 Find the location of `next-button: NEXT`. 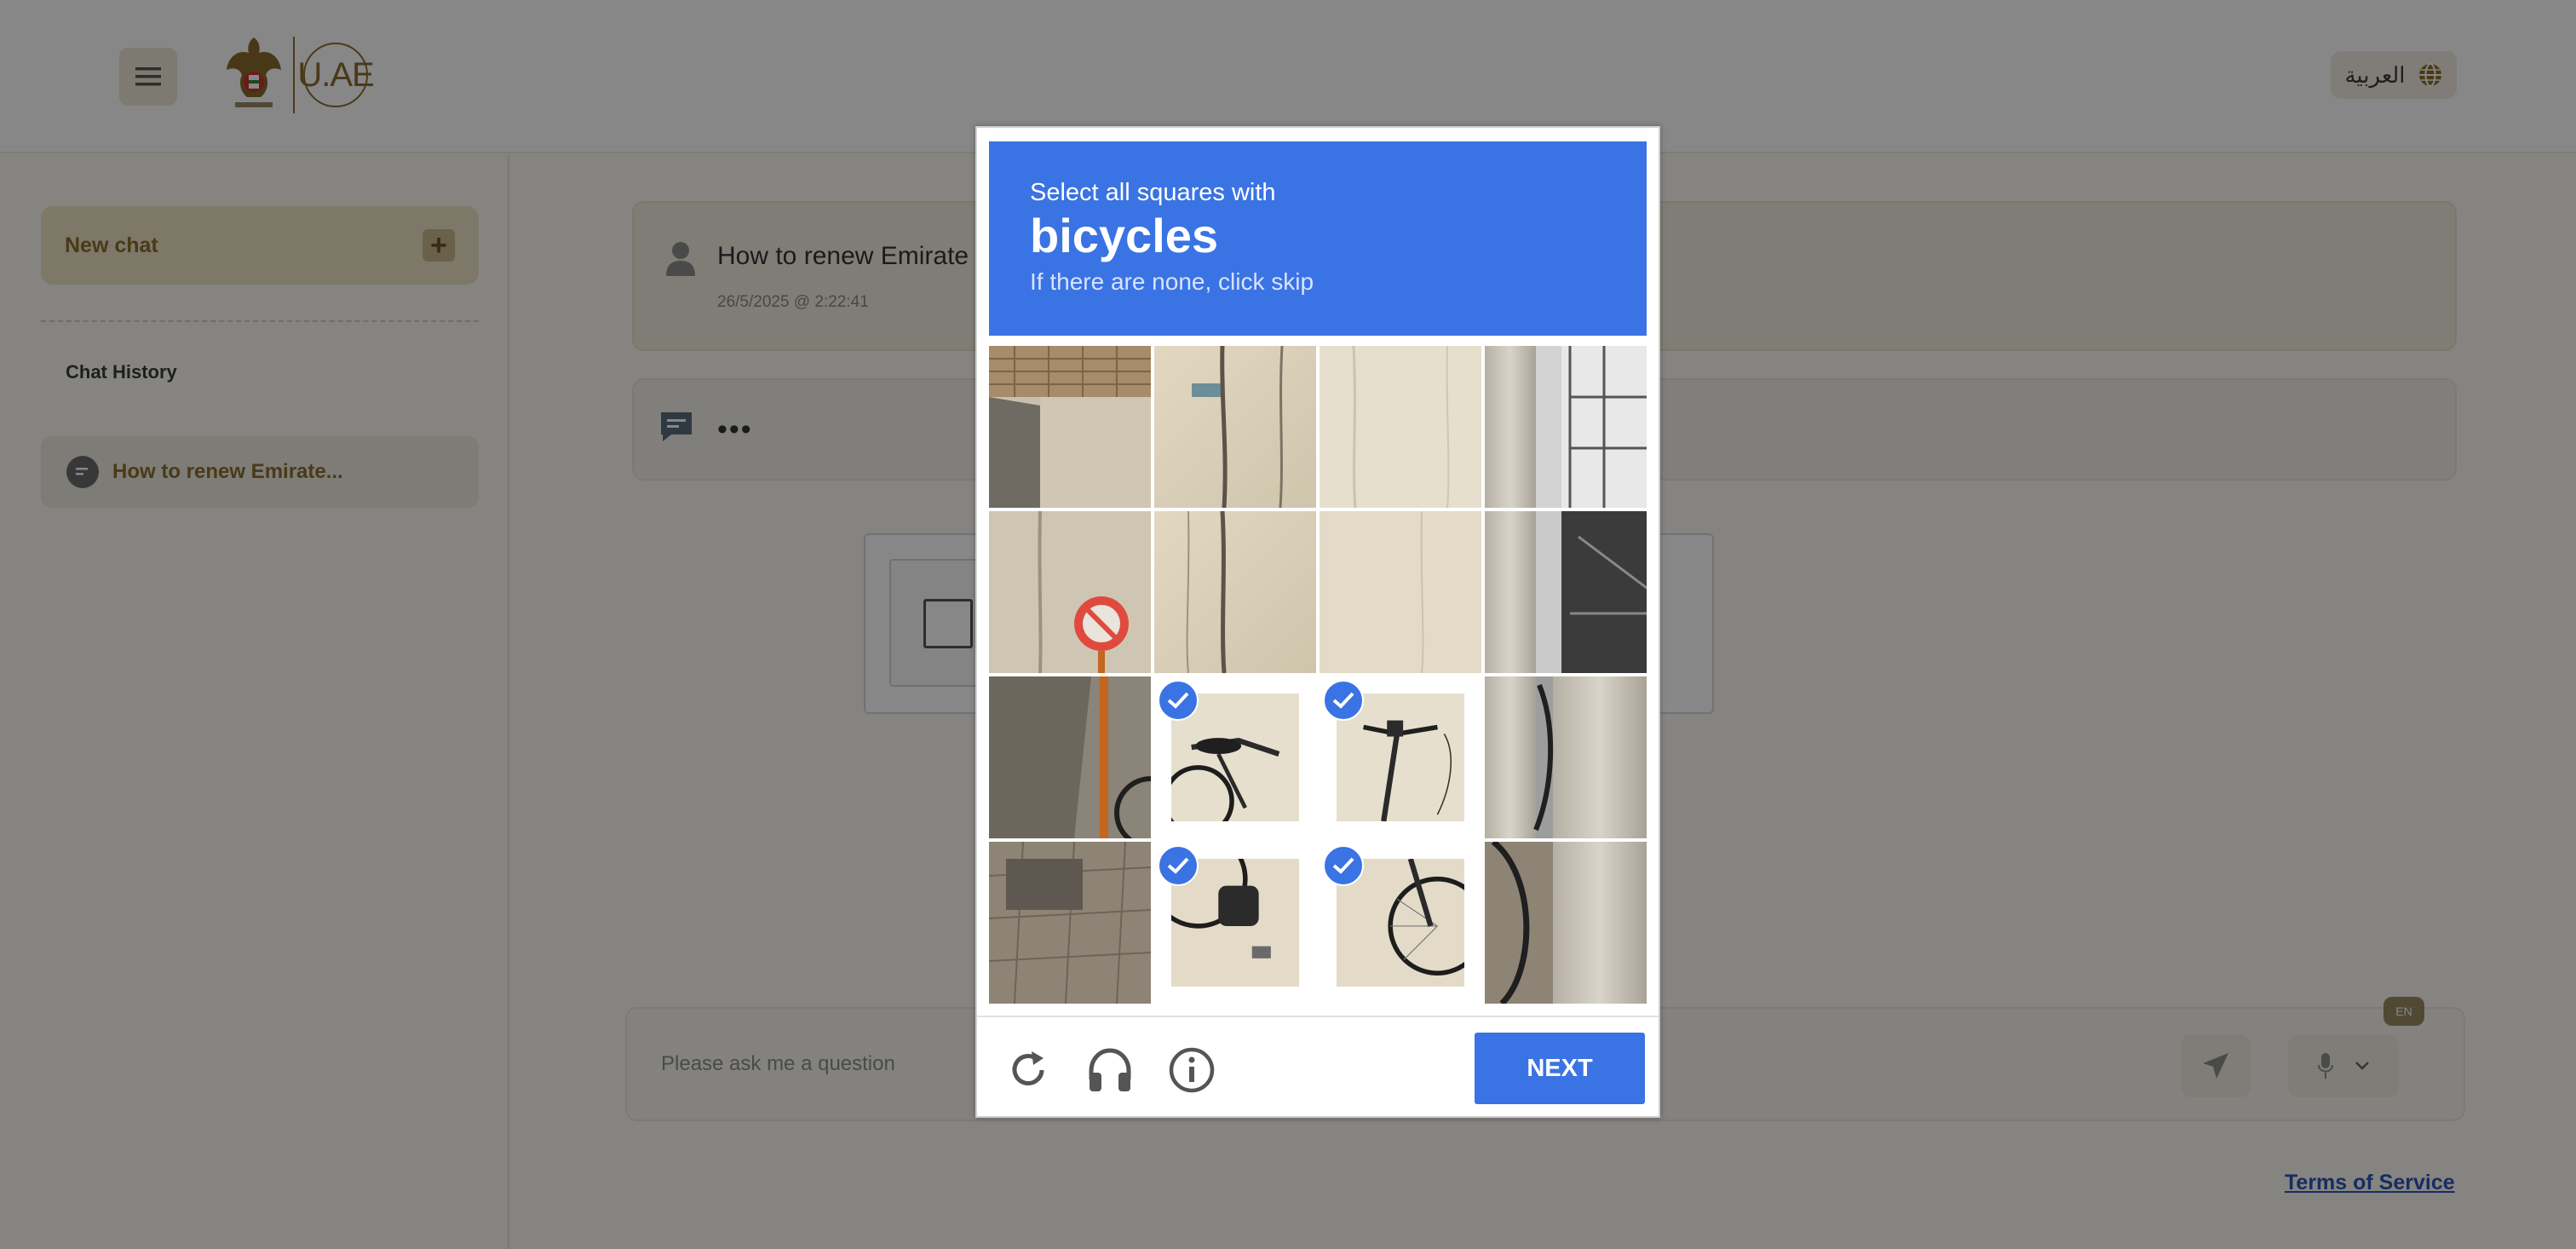

next-button: NEXT is located at coordinates (1560, 1068).